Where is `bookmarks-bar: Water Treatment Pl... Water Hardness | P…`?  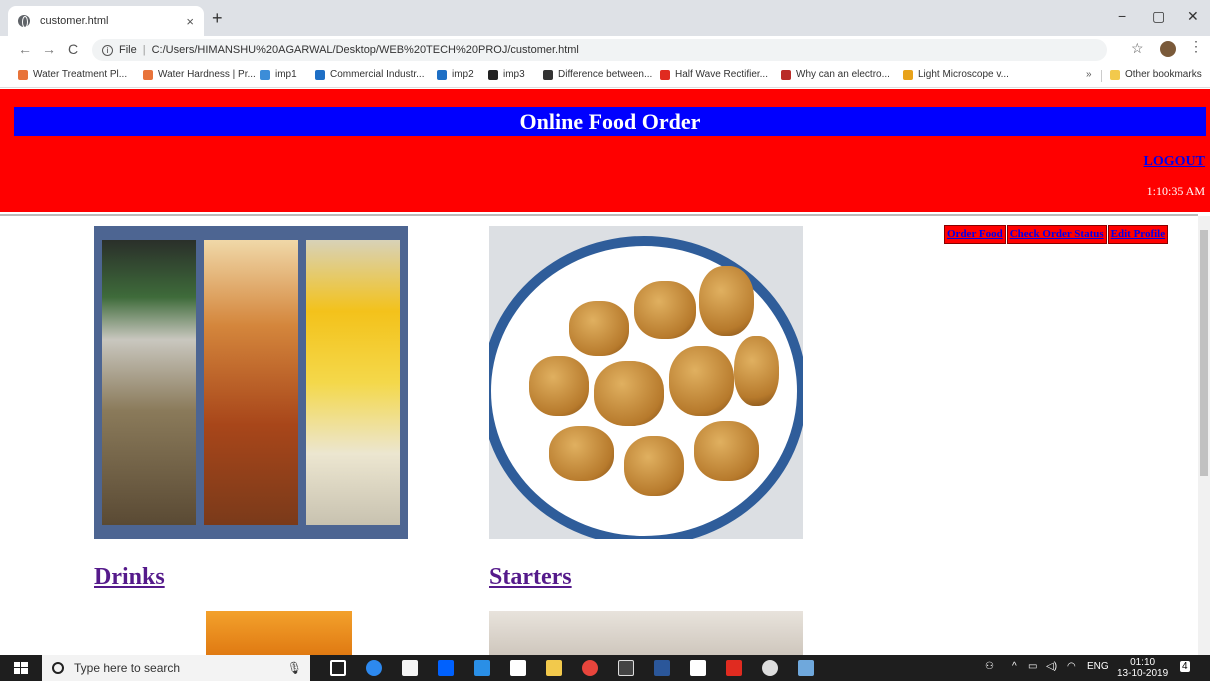 bookmarks-bar: Water Treatment Pl... Water Hardness | P… is located at coordinates (605, 76).